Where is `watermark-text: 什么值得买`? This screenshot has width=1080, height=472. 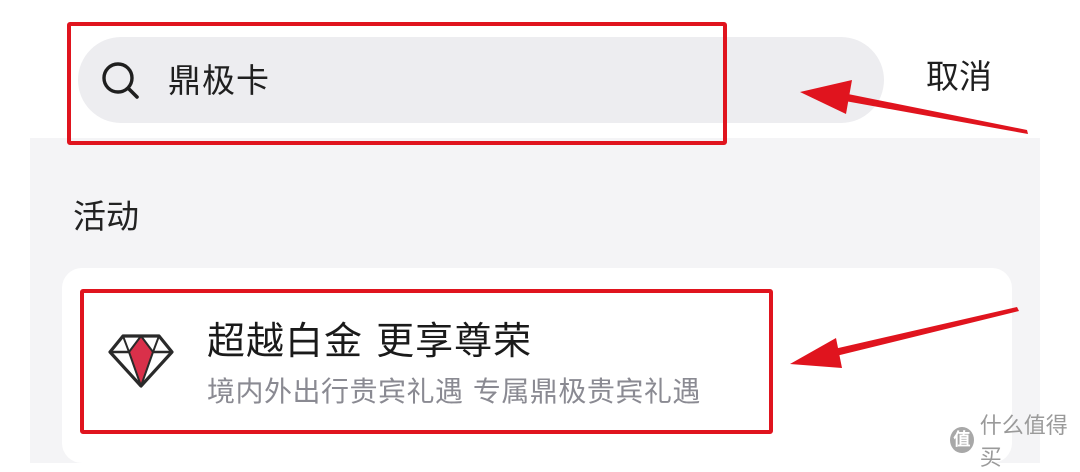
watermark-text: 什么值得买 is located at coordinates (1023, 442).